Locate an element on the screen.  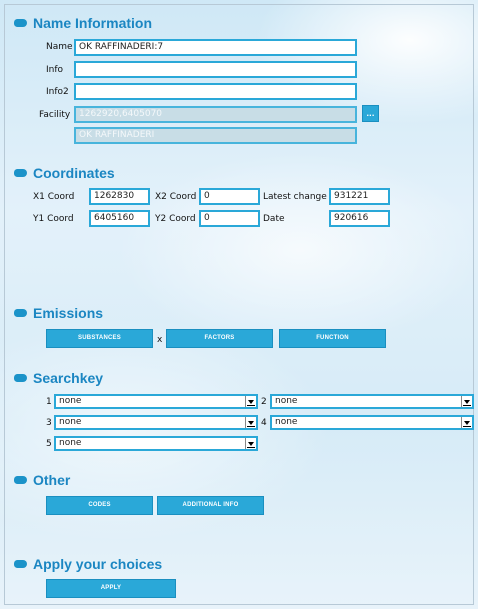
apply-header: Apply your choices is located at coordinates (88, 564).